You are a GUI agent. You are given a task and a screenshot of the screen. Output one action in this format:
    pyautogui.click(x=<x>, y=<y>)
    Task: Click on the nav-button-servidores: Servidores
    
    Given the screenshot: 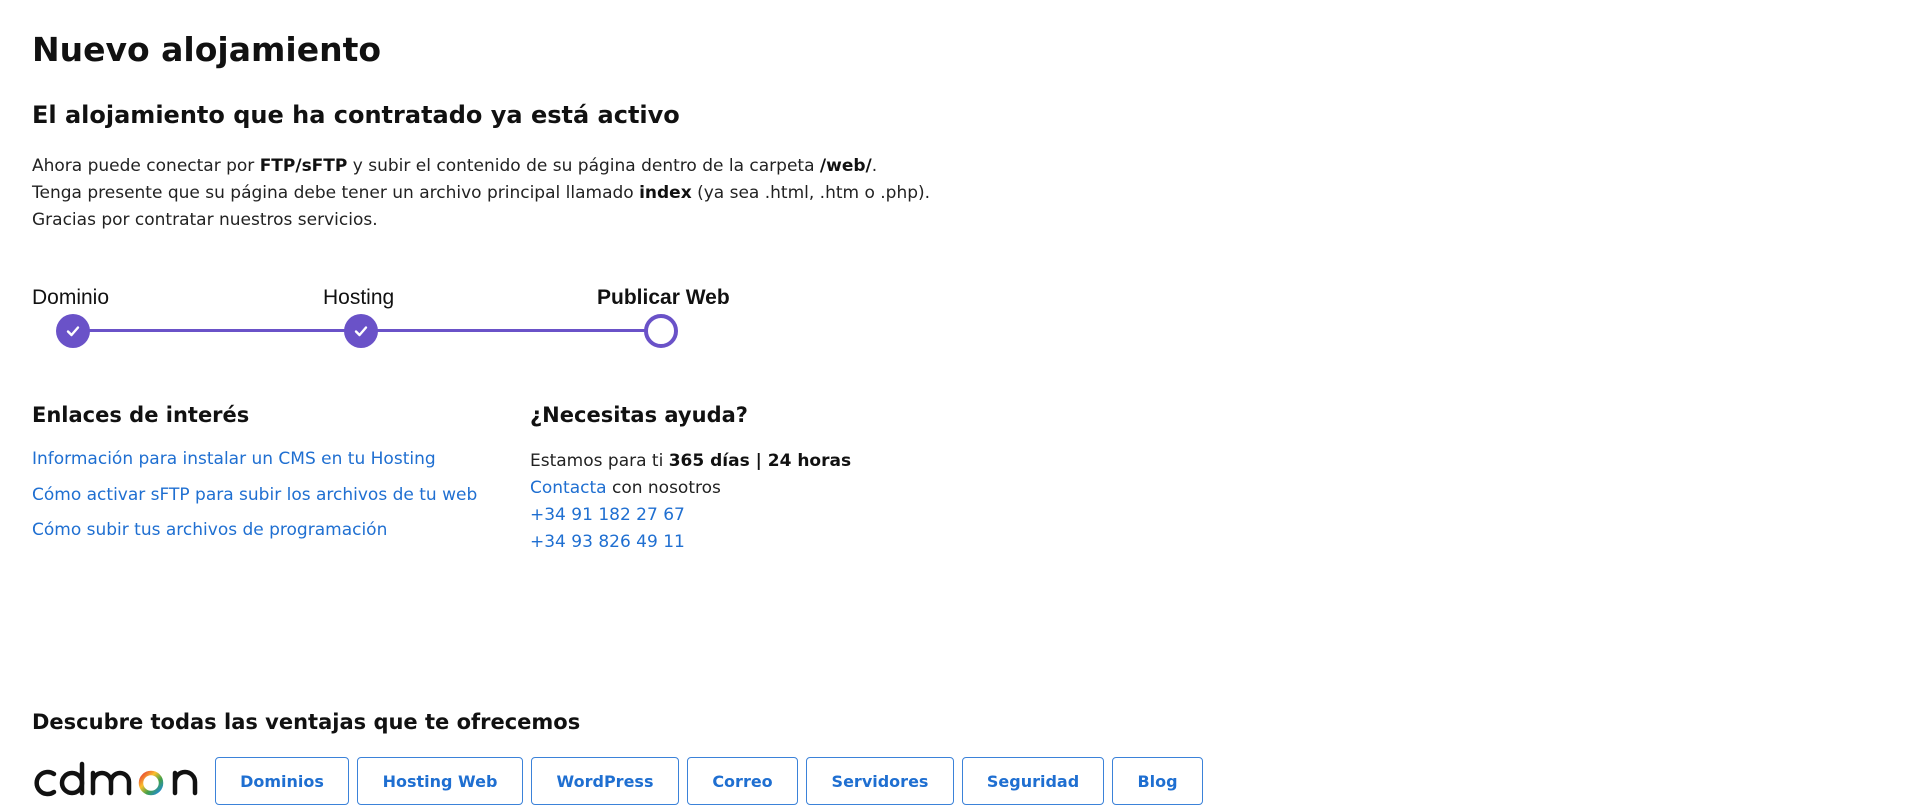 What is the action you would take?
    pyautogui.click(x=880, y=781)
    